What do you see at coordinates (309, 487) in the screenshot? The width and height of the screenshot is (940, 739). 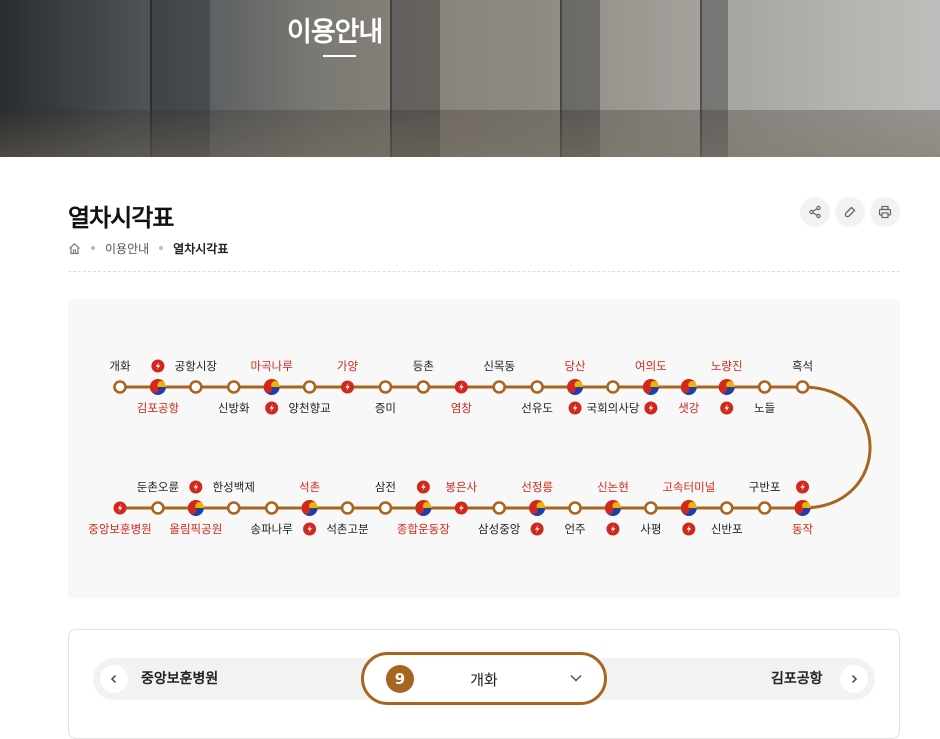 I see `station-label: 석촌` at bounding box center [309, 487].